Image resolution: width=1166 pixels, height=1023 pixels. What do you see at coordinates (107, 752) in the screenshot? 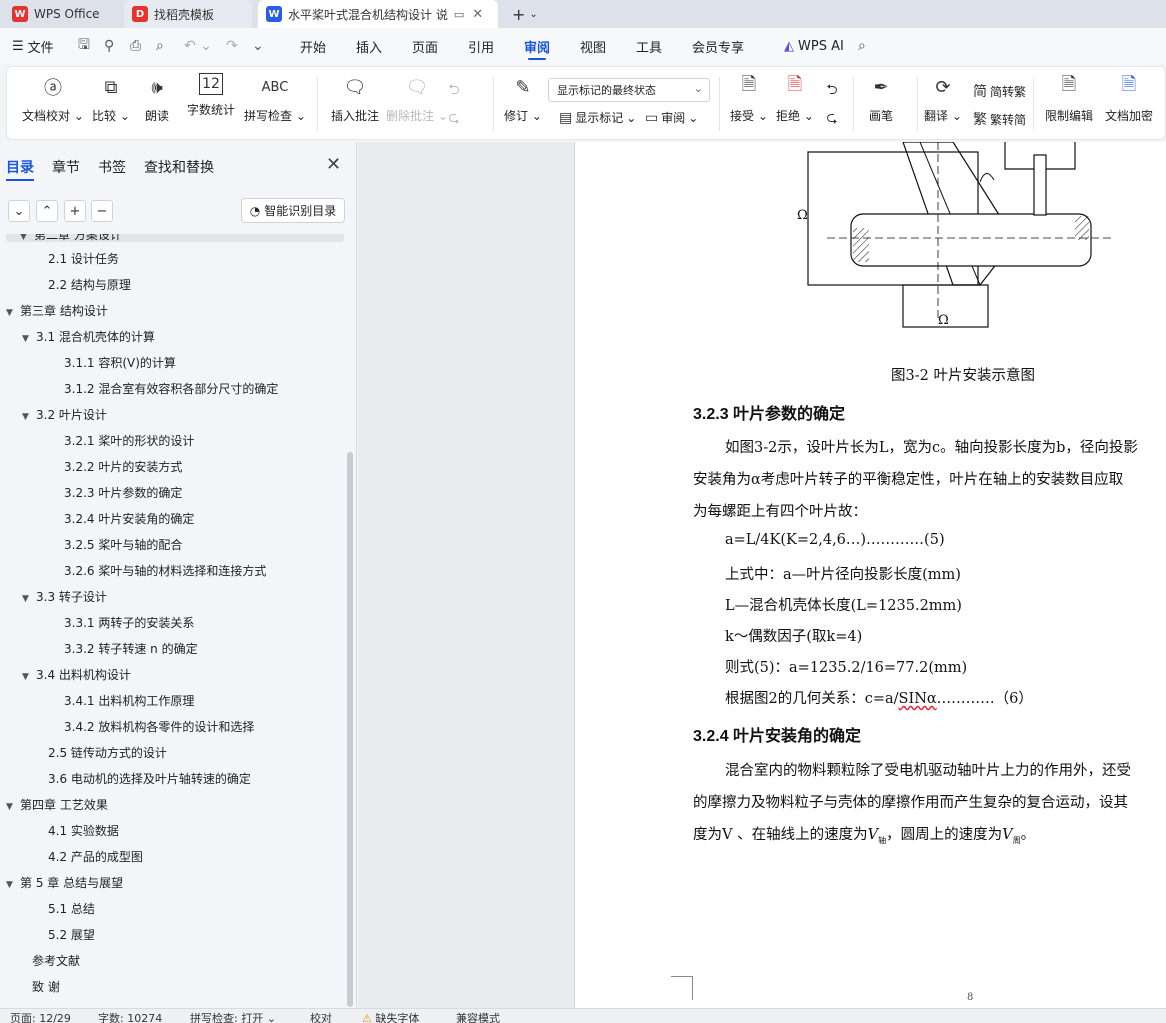
I see `toc-item: 2.5 链传动方式的设计` at bounding box center [107, 752].